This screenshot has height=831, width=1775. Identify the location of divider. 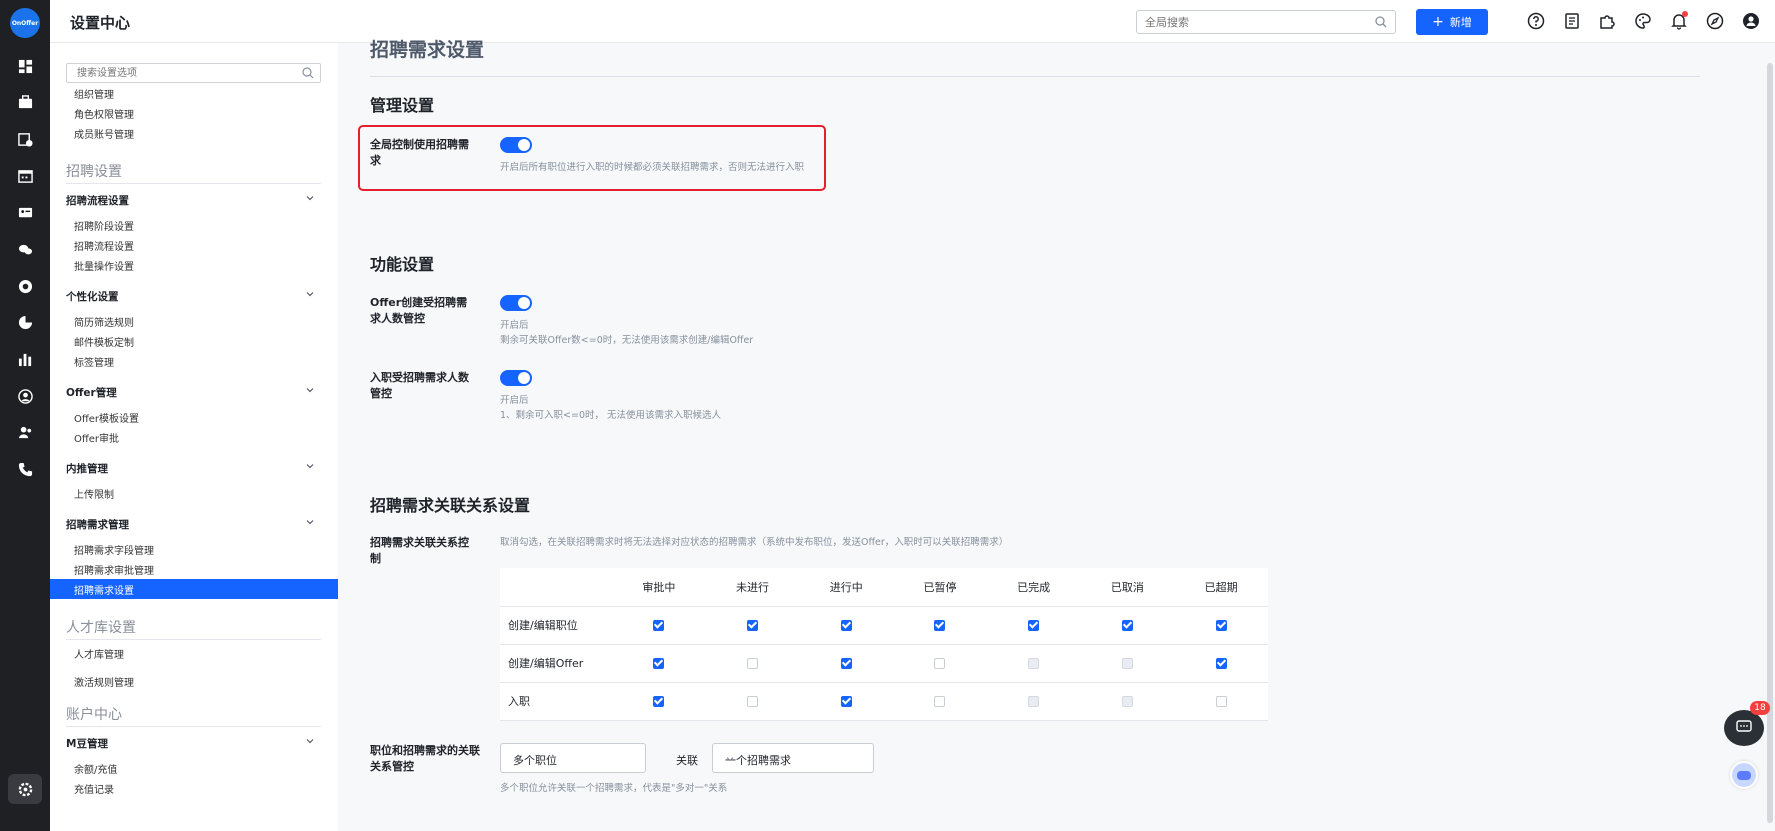
(193, 639).